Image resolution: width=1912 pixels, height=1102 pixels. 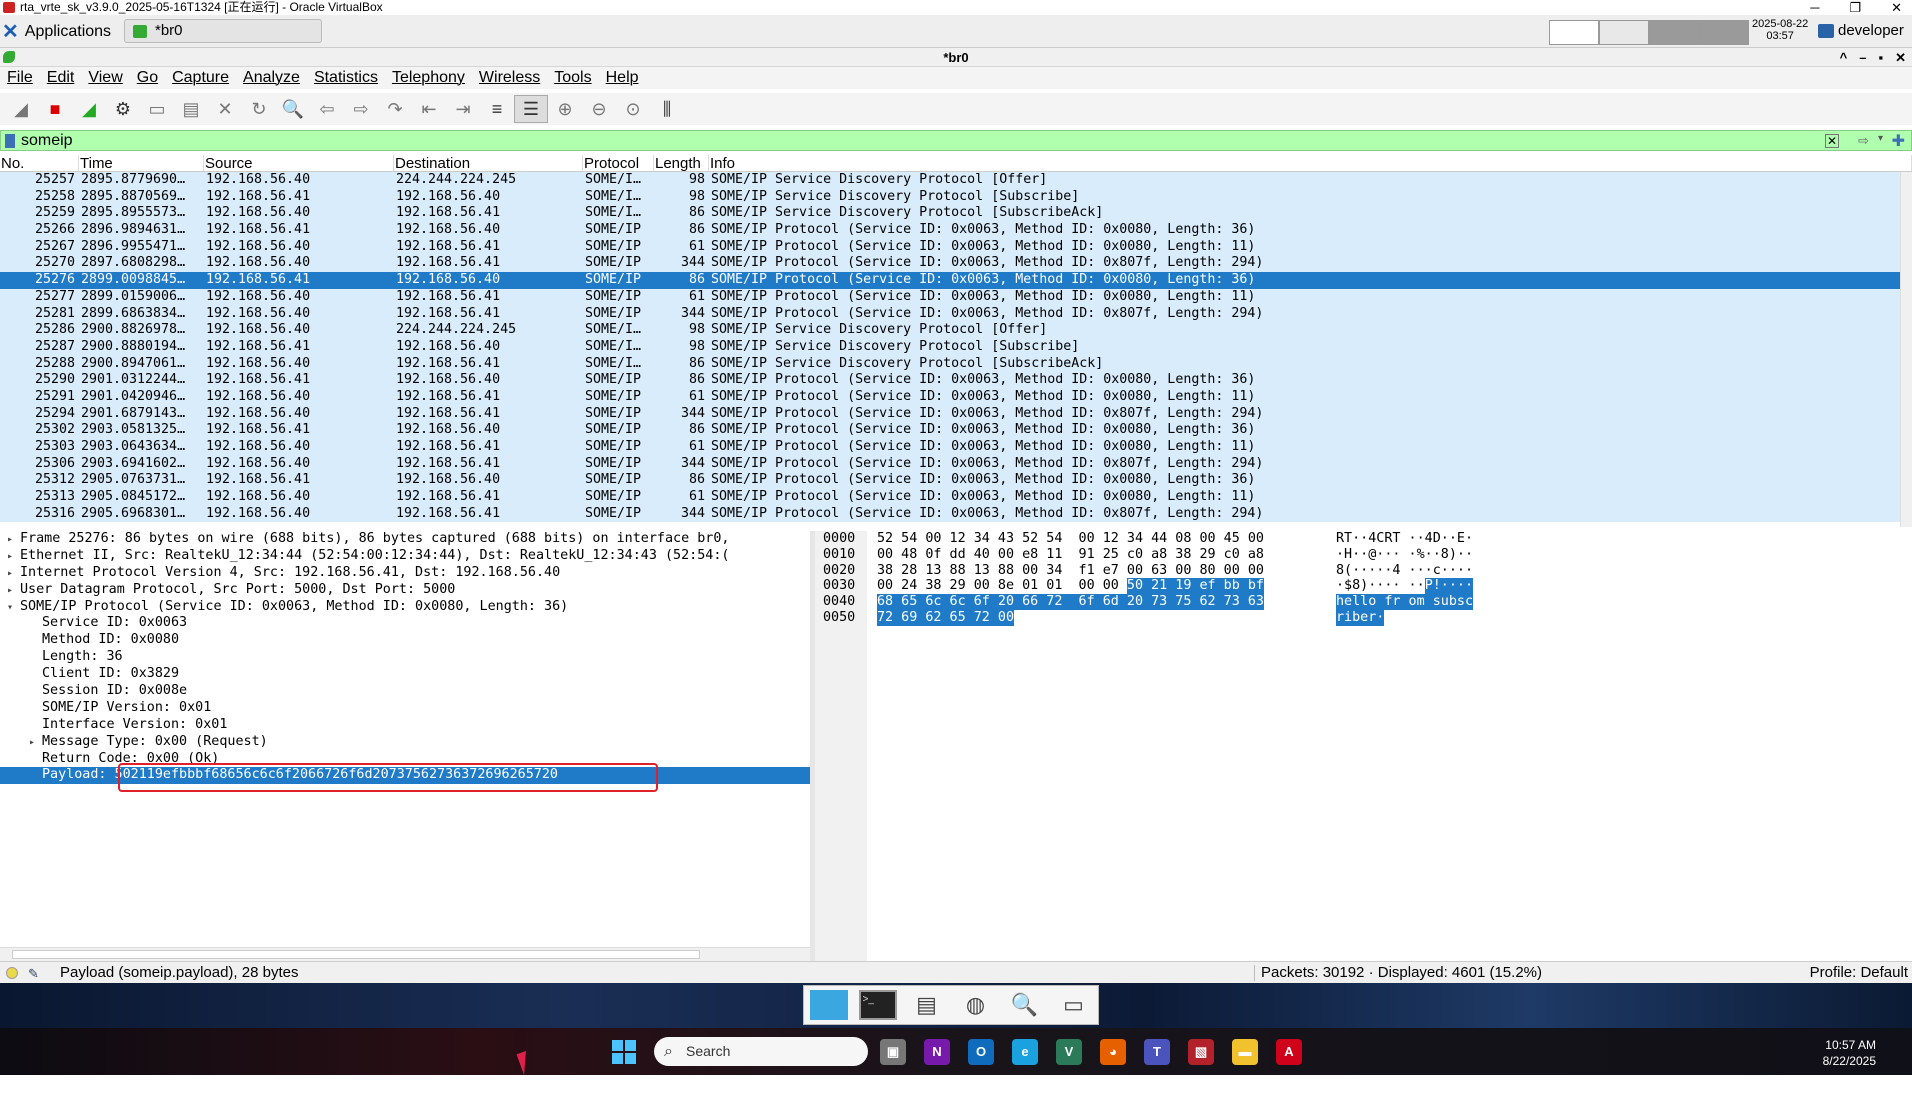 What do you see at coordinates (223, 31) in the screenshot?
I see `taskbar-window-br0: *br0` at bounding box center [223, 31].